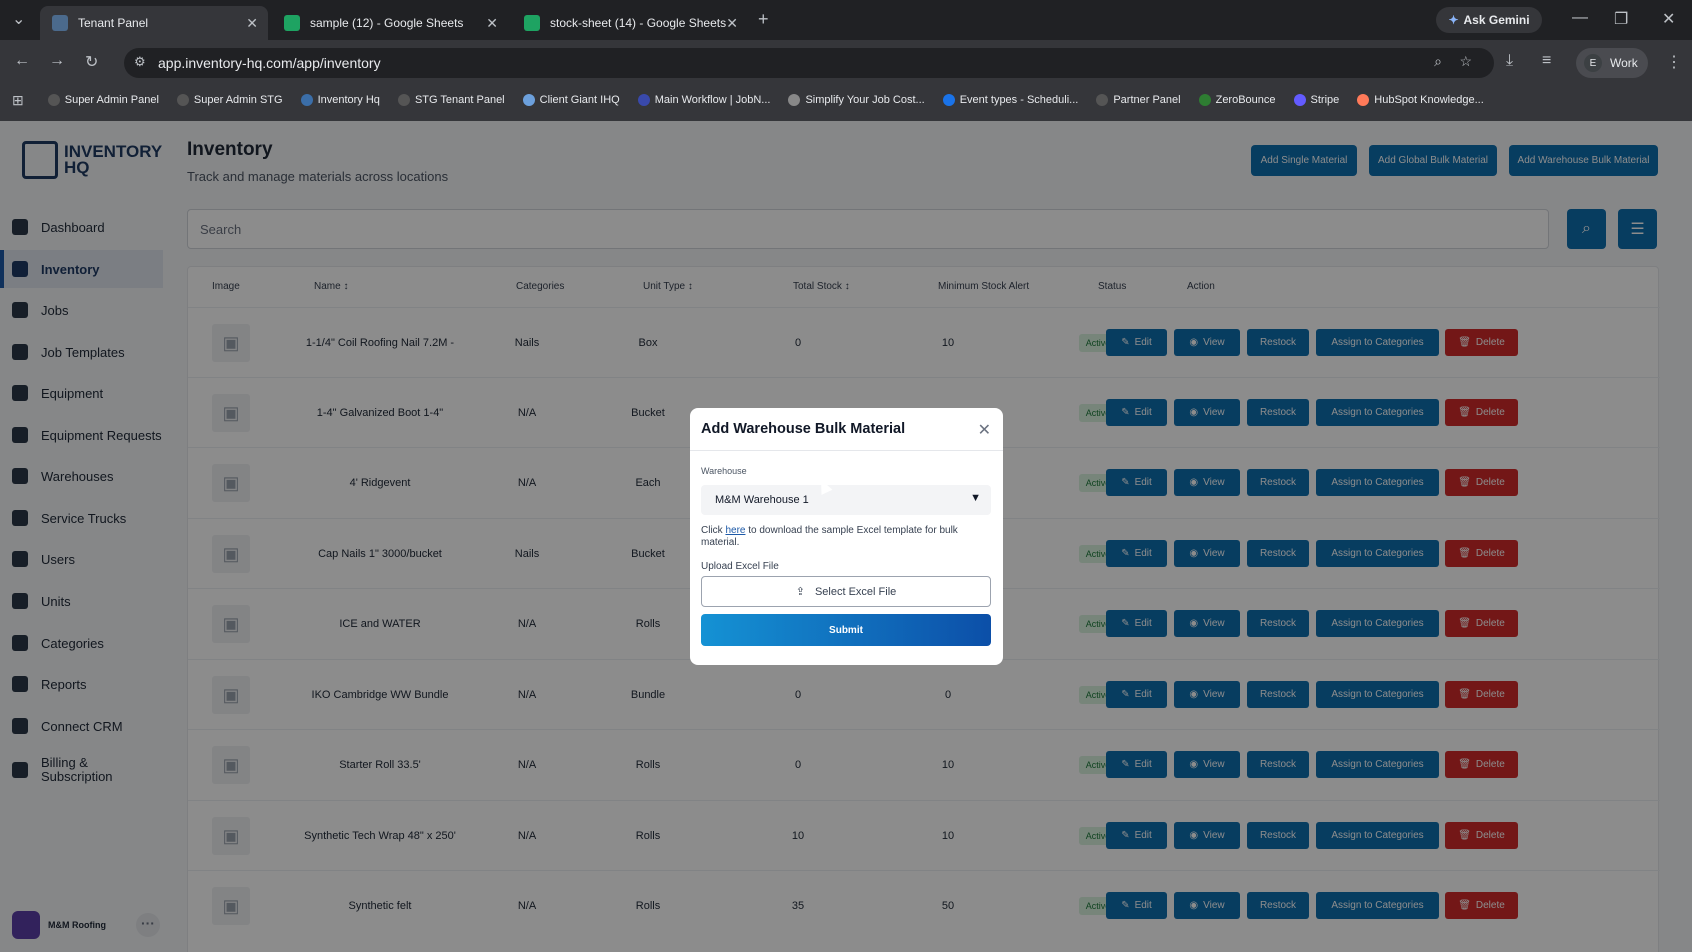  What do you see at coordinates (1674, 62) in the screenshot?
I see `menu-icon: ⋮` at bounding box center [1674, 62].